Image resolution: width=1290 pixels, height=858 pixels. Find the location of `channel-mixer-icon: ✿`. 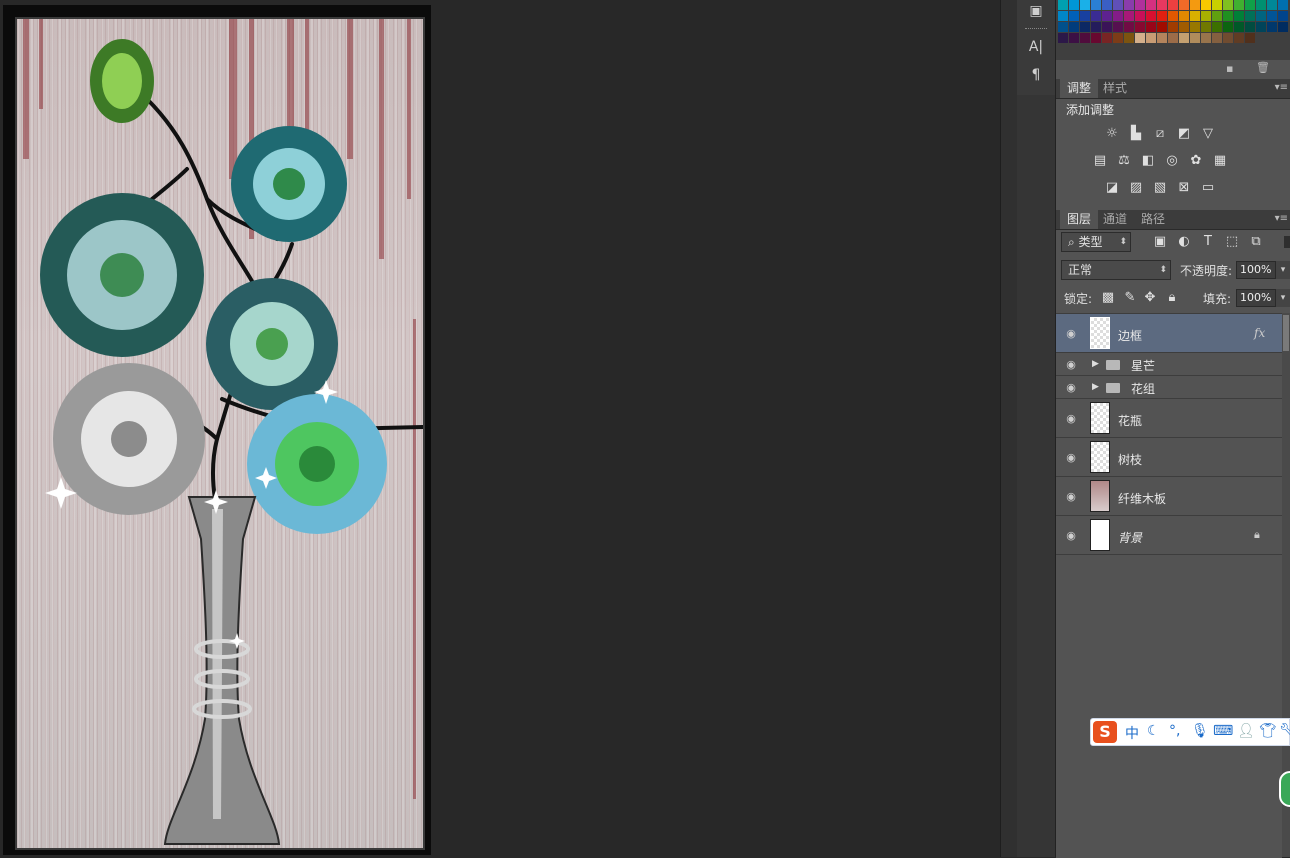

channel-mixer-icon: ✿ is located at coordinates (1196, 161).